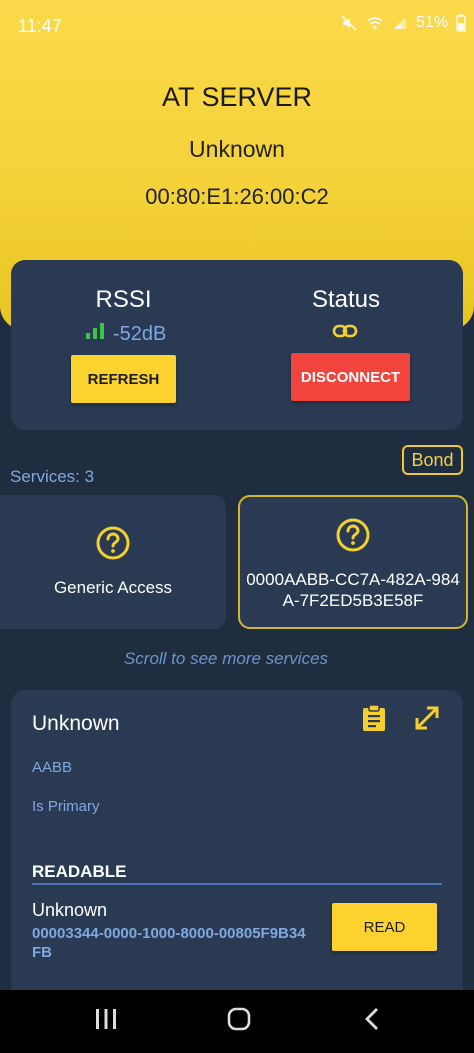 This screenshot has height=1053, width=474. What do you see at coordinates (461, 23) in the screenshot?
I see `battery-icon` at bounding box center [461, 23].